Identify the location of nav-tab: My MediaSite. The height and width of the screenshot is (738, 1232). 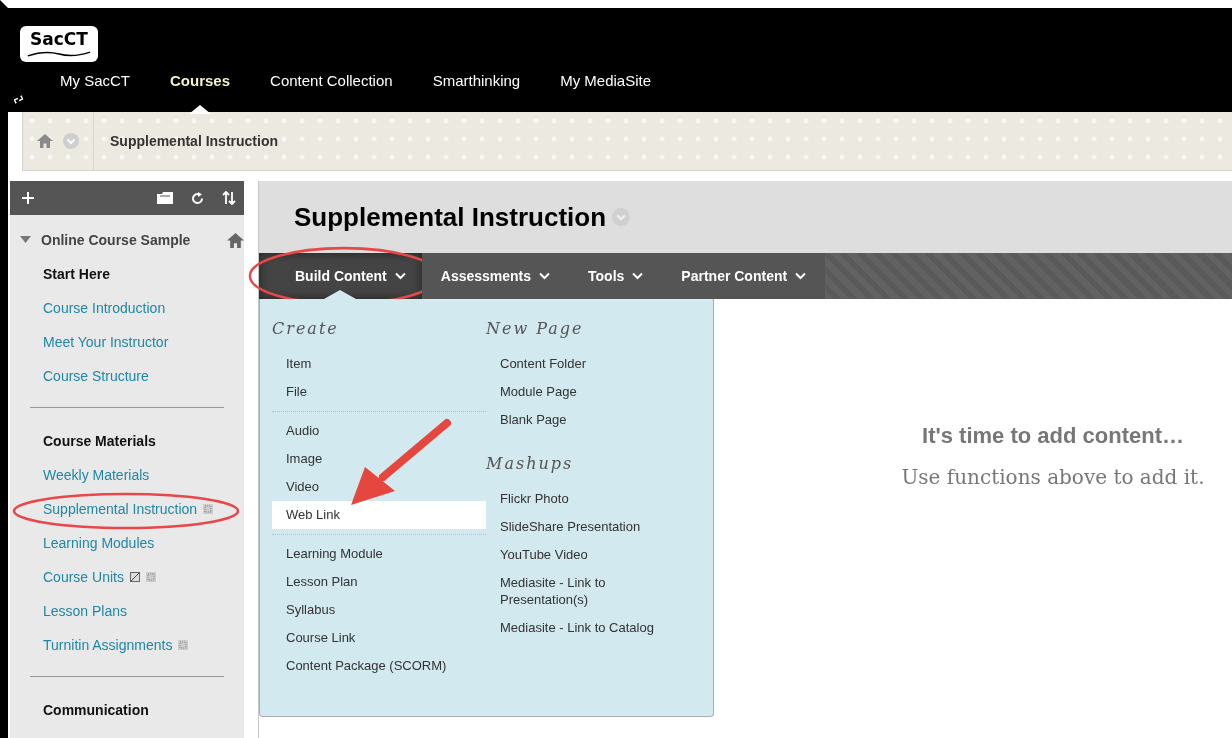
(606, 93).